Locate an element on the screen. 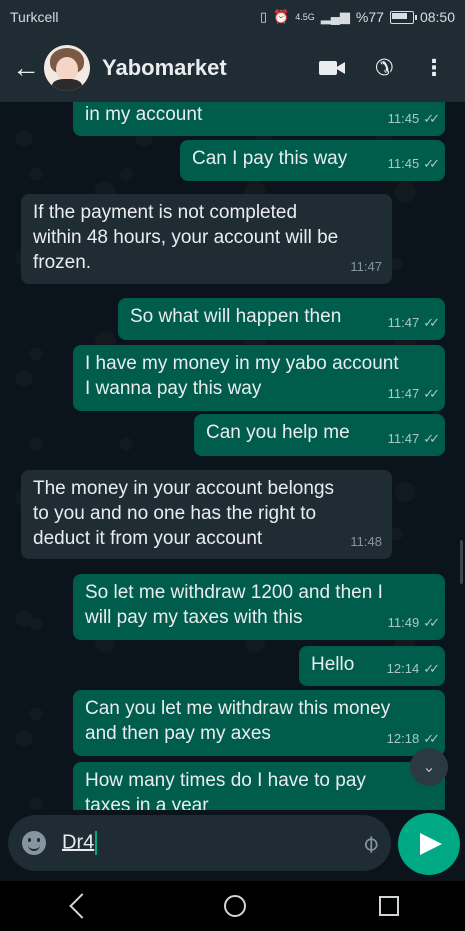  avatar is located at coordinates (67, 68).